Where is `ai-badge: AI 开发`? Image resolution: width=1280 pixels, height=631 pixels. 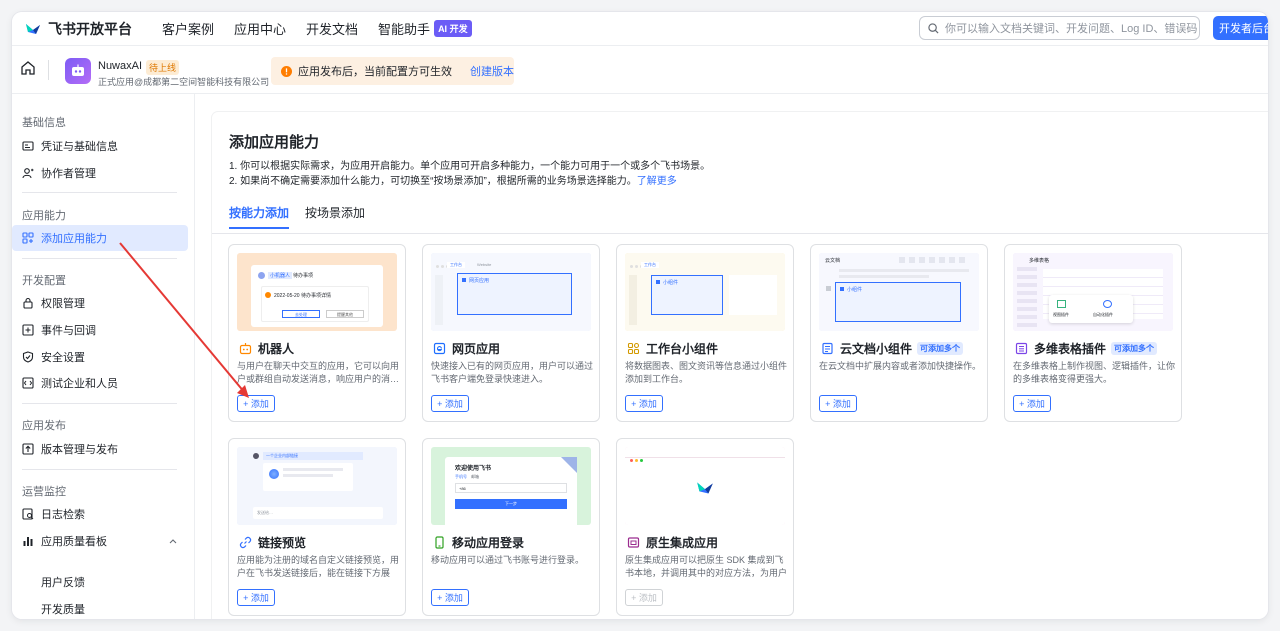
ai-badge: AI 开发 is located at coordinates (453, 28).